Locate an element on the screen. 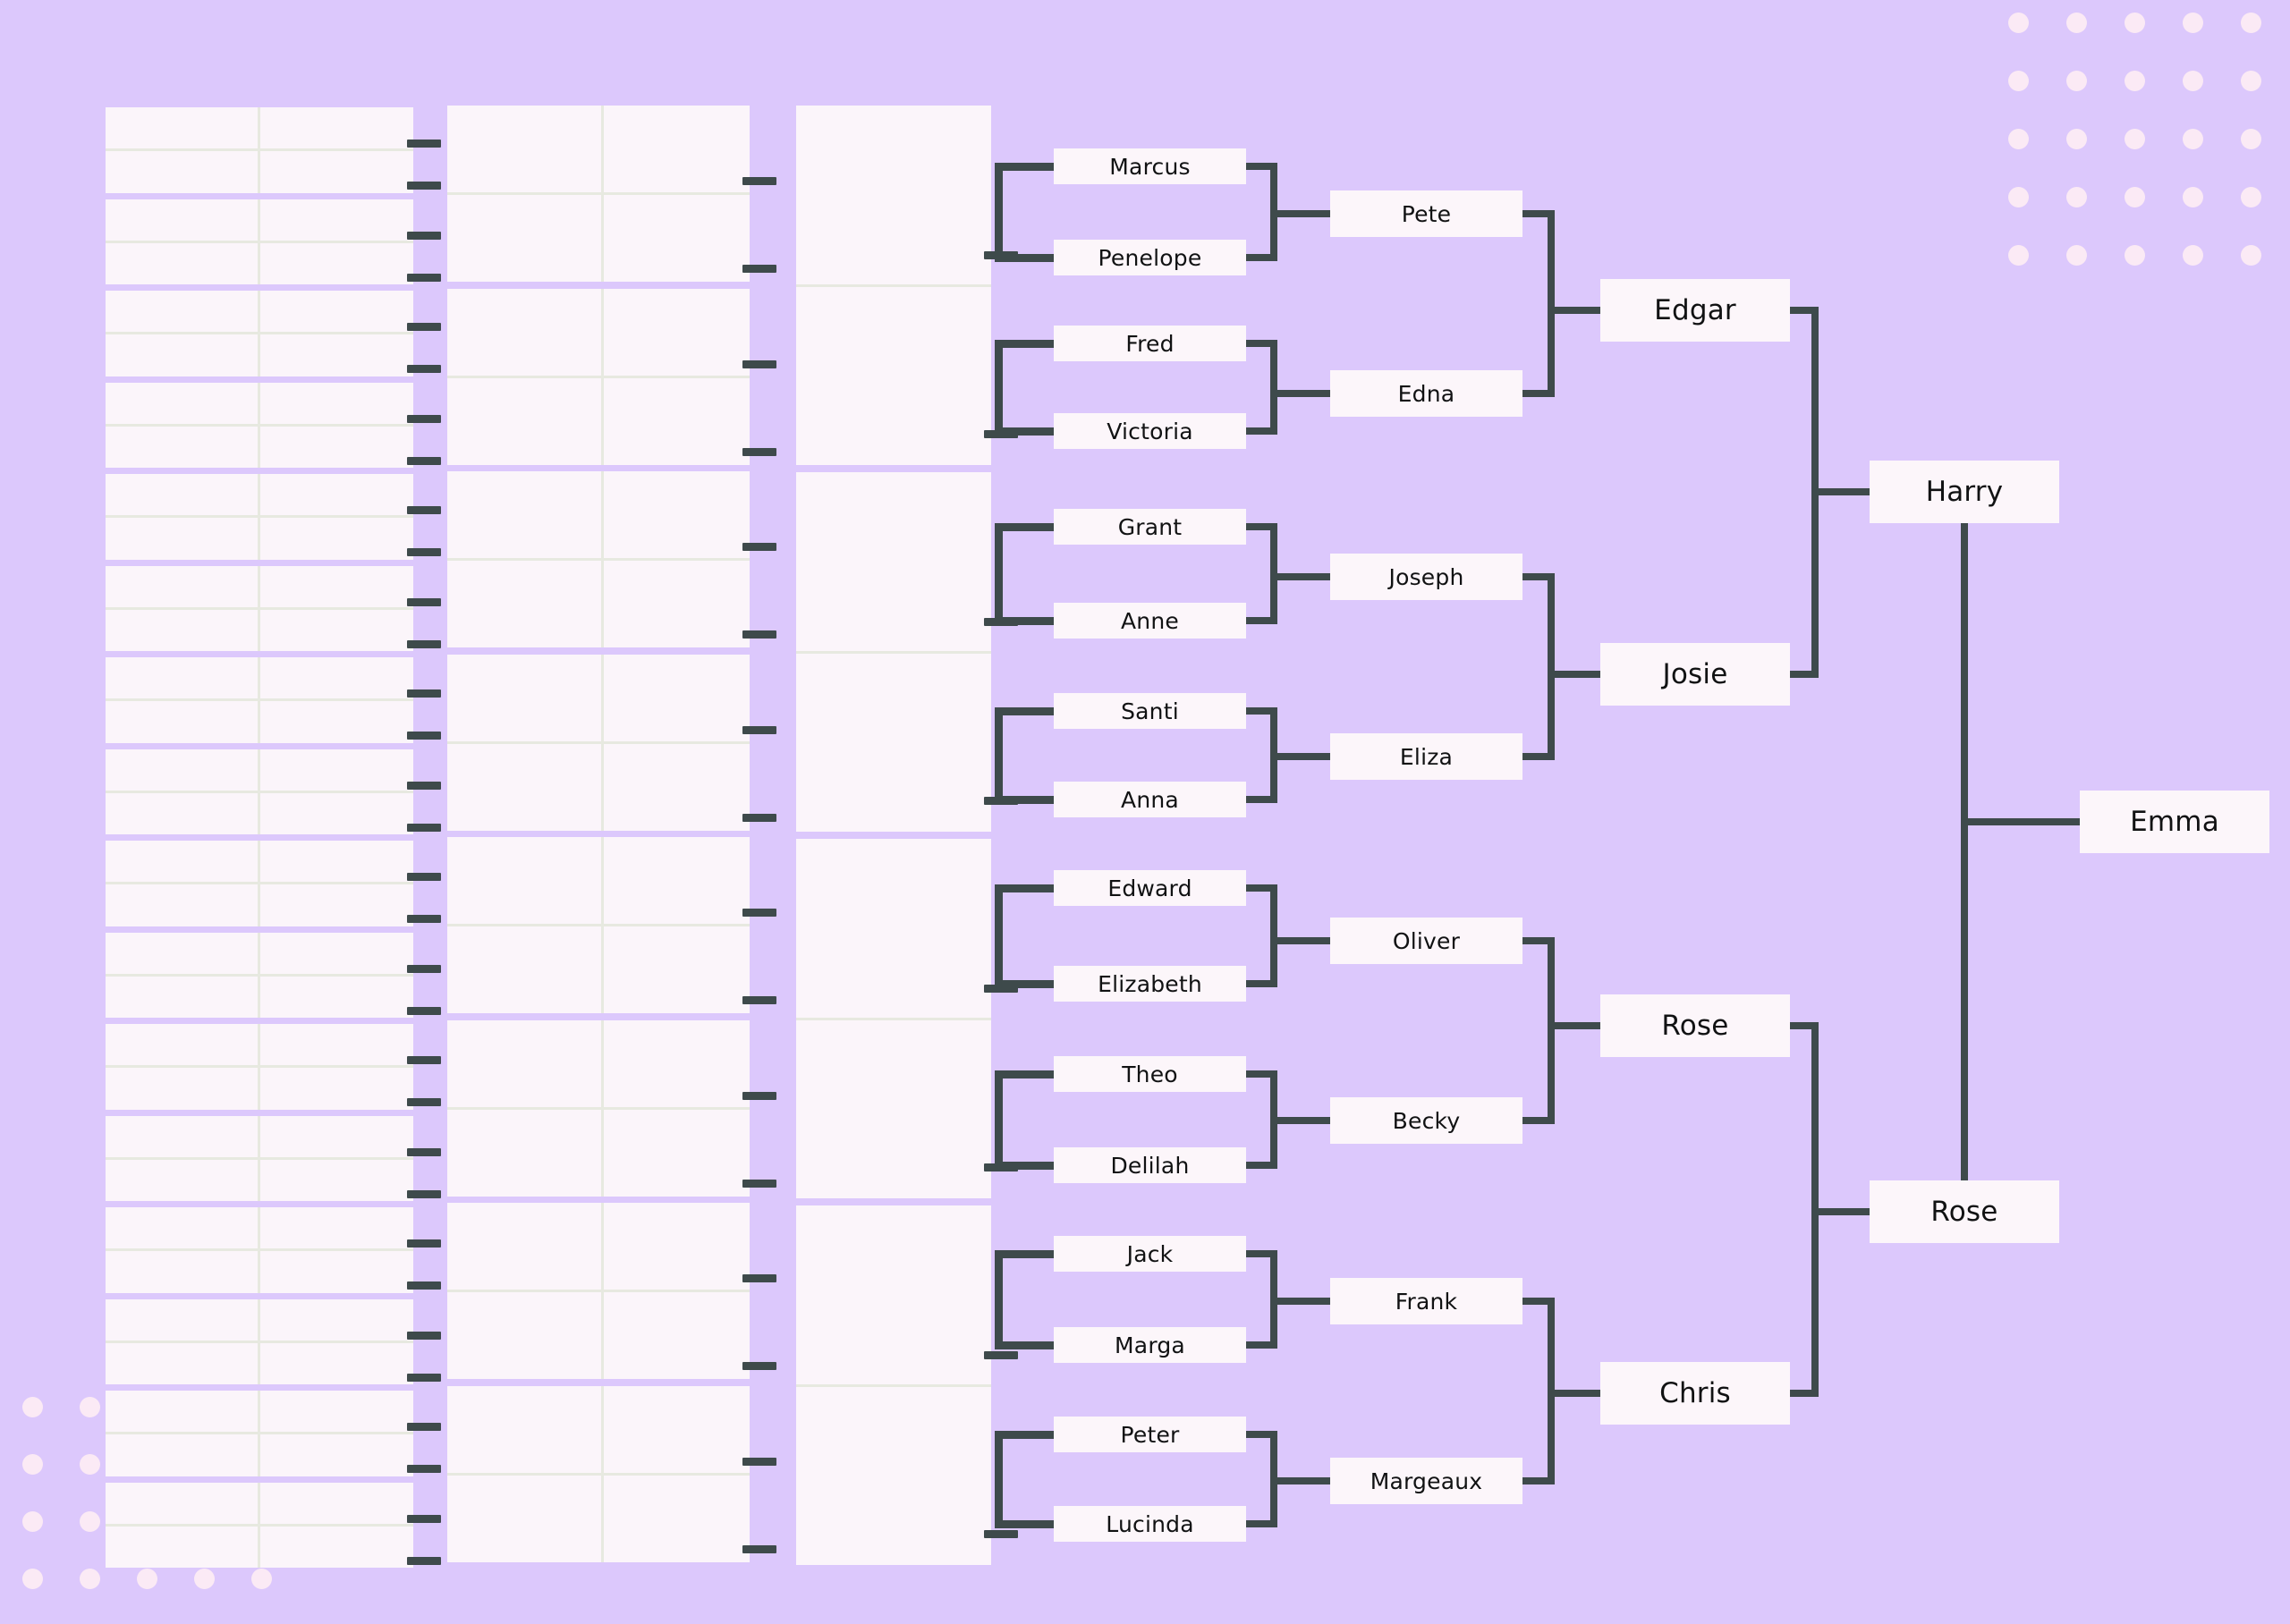 This screenshot has width=2290, height=1624. bracket-box-quarterfinal: Margeaux is located at coordinates (1426, 1481).